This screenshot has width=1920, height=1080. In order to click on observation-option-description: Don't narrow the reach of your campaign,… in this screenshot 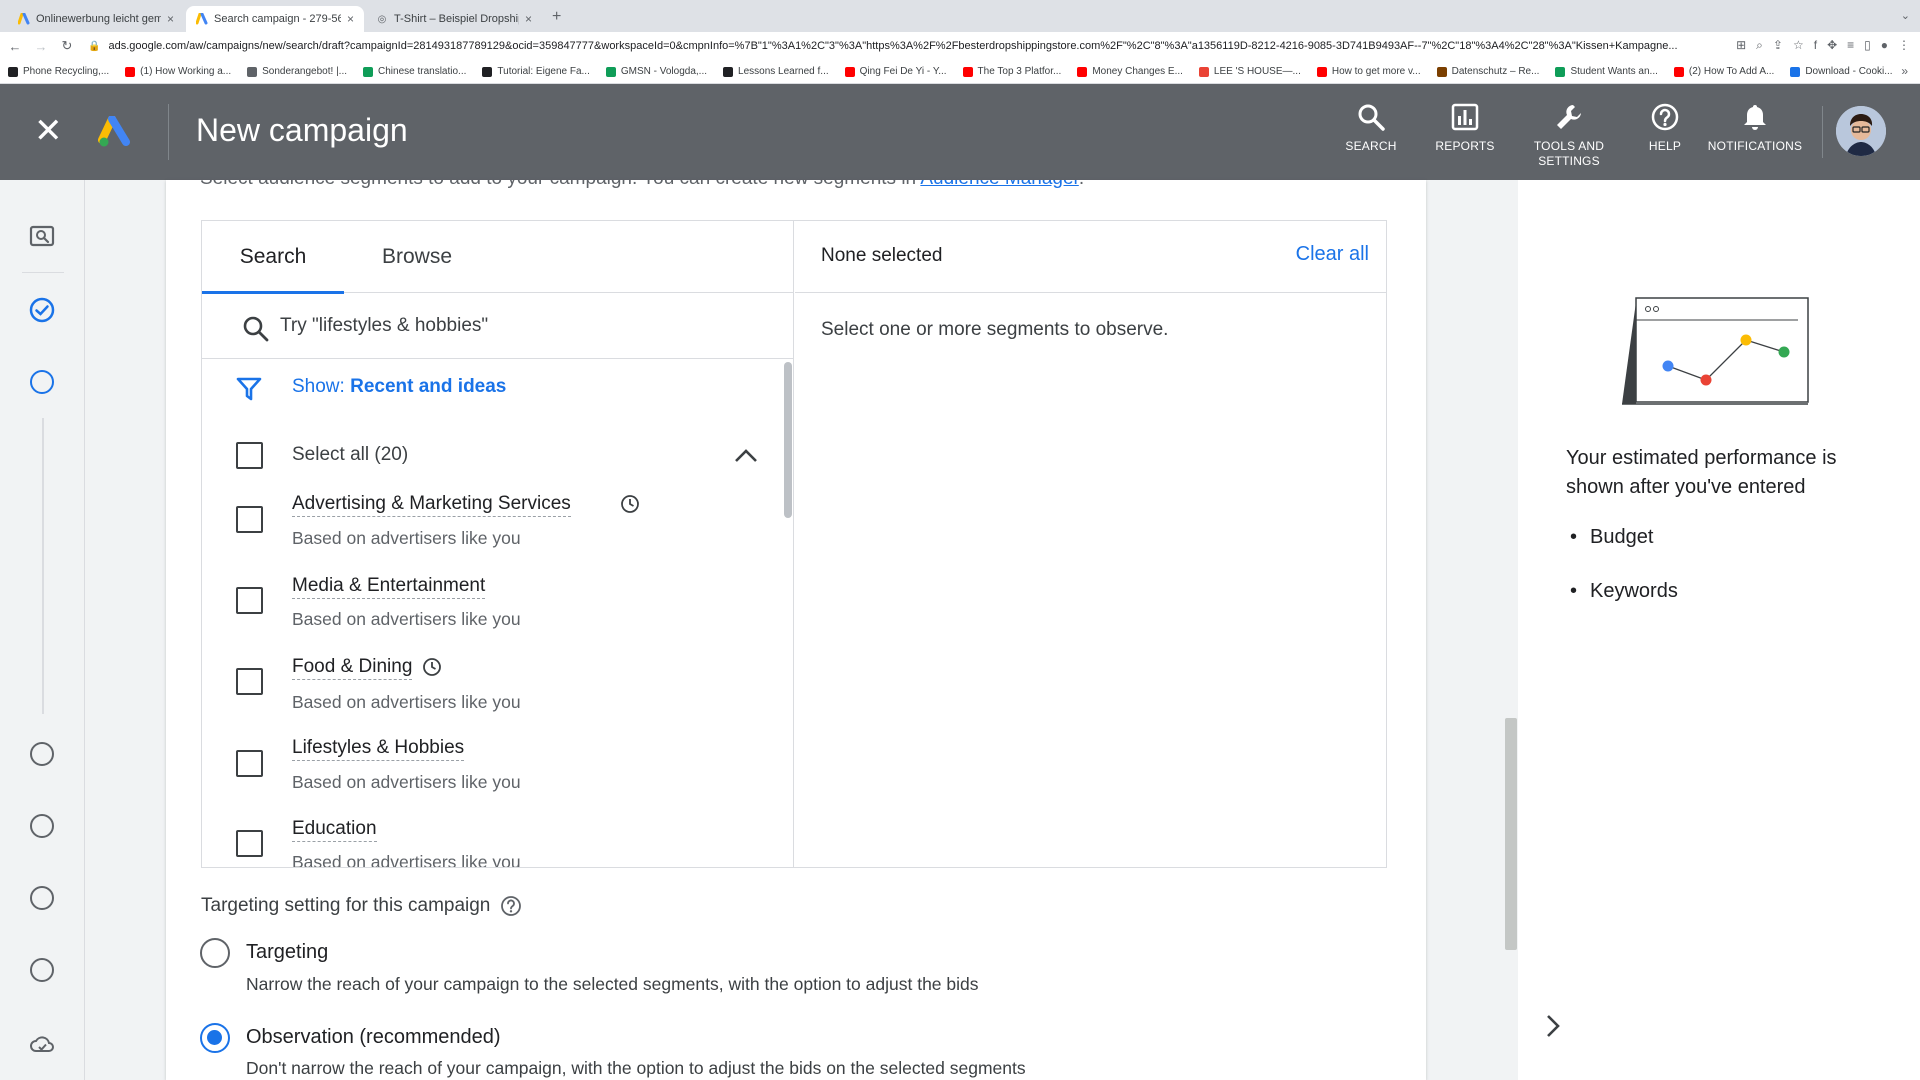, I will do `click(636, 1068)`.